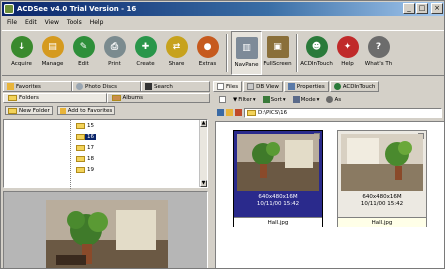  Describe the element at coordinates (86, 137) in the screenshot. I see `tree-item-selected: 16` at that location.